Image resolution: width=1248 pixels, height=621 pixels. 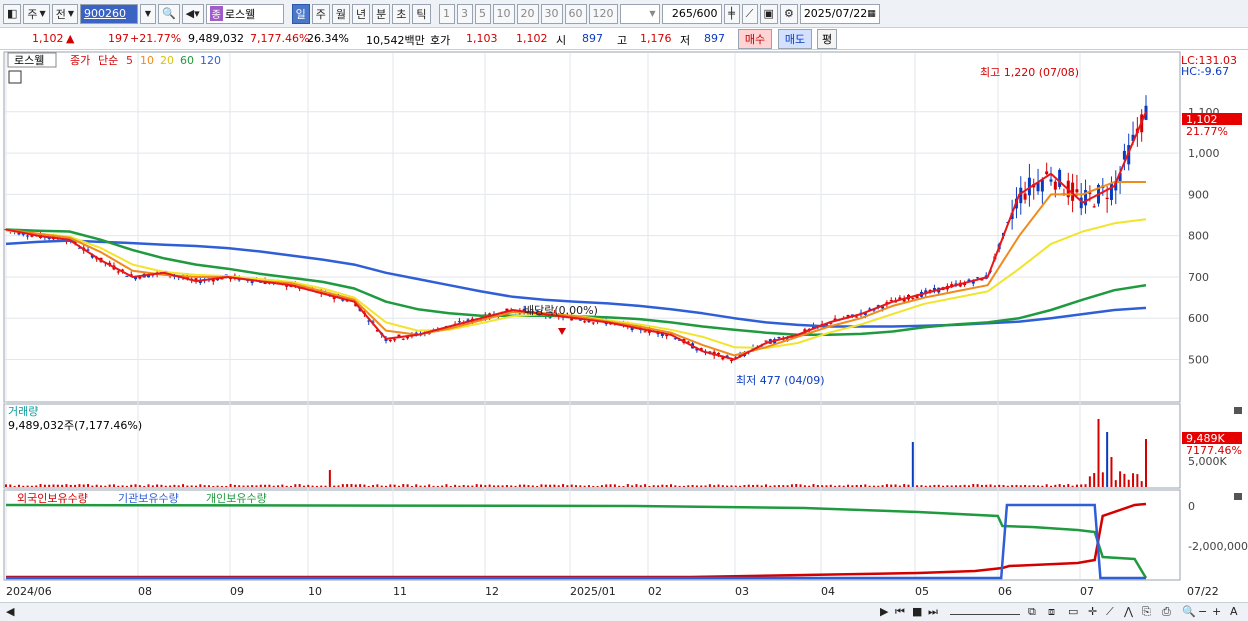 What do you see at coordinates (1189, 611) in the screenshot?
I see `zoom-out-search-icon: 🔍` at bounding box center [1189, 611].